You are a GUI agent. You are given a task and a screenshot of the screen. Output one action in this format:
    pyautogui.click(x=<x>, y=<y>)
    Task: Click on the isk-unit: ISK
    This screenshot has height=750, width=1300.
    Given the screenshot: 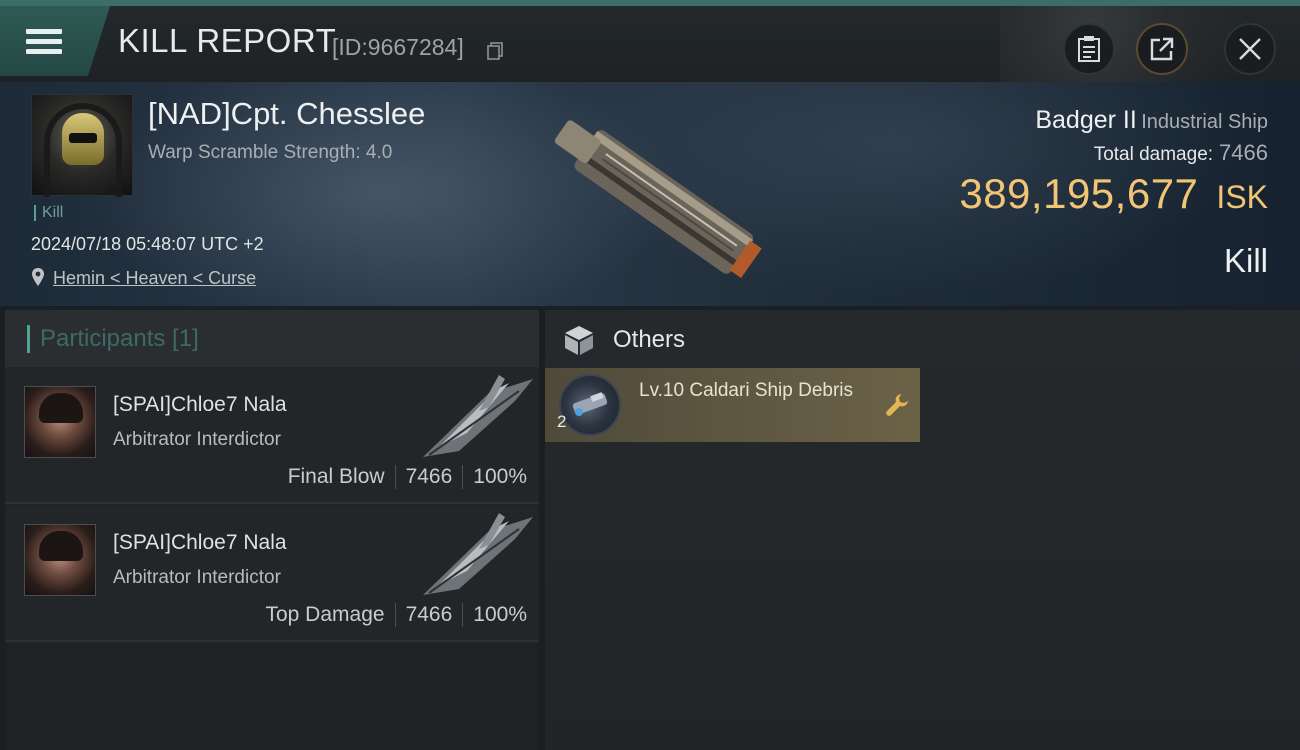 What is the action you would take?
    pyautogui.click(x=1242, y=197)
    